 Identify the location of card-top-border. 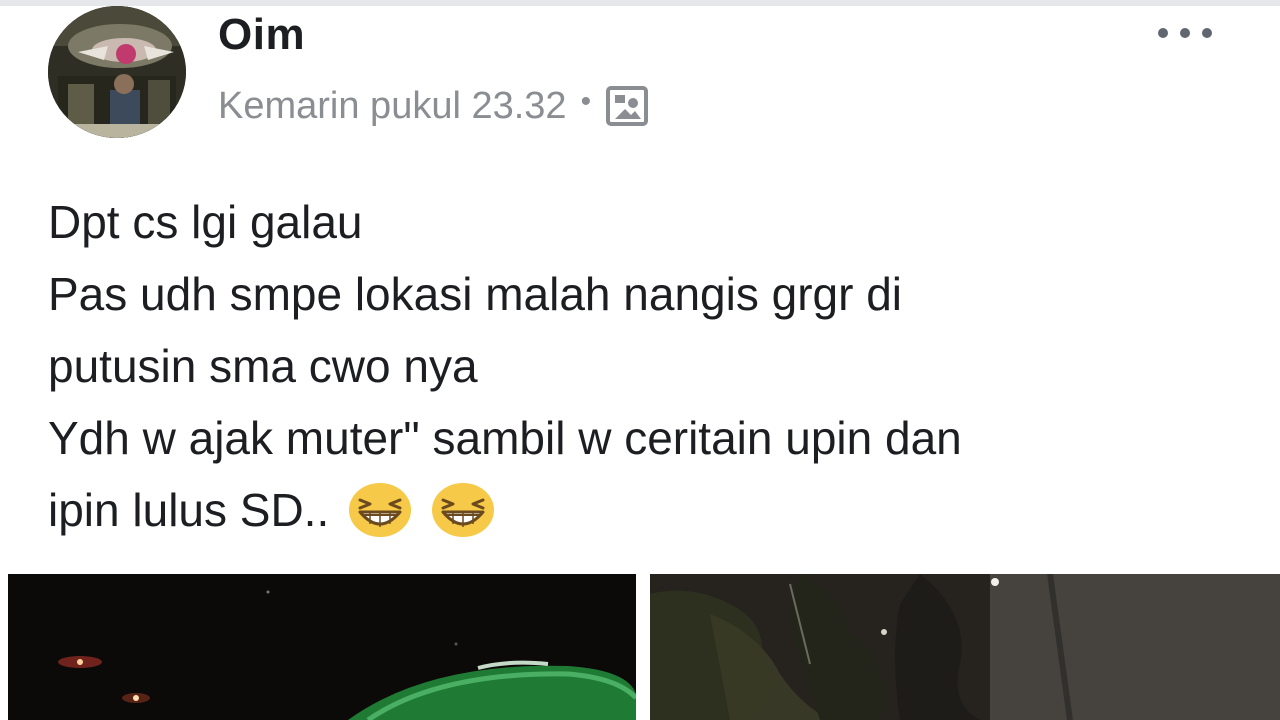
(640, 3).